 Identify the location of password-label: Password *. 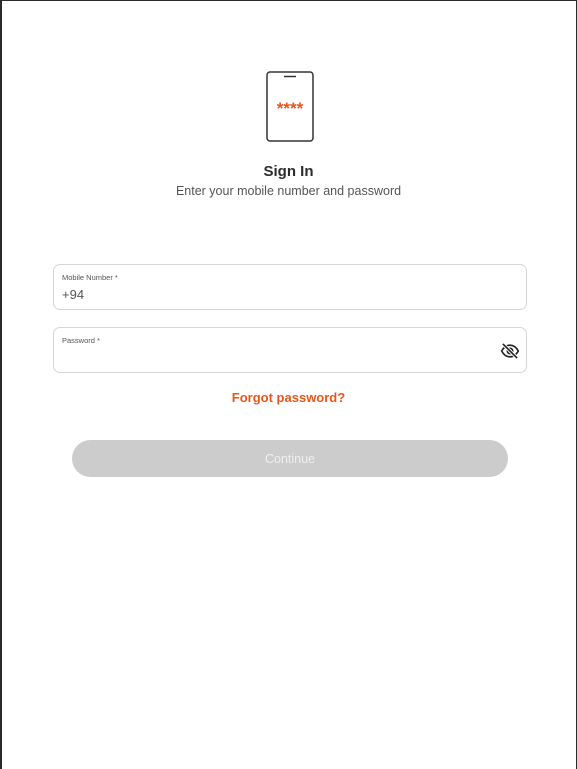
(81, 340).